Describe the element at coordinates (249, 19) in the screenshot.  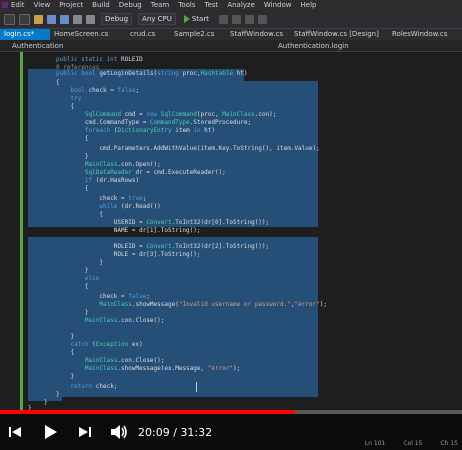
I see `bookmark-icon` at that location.